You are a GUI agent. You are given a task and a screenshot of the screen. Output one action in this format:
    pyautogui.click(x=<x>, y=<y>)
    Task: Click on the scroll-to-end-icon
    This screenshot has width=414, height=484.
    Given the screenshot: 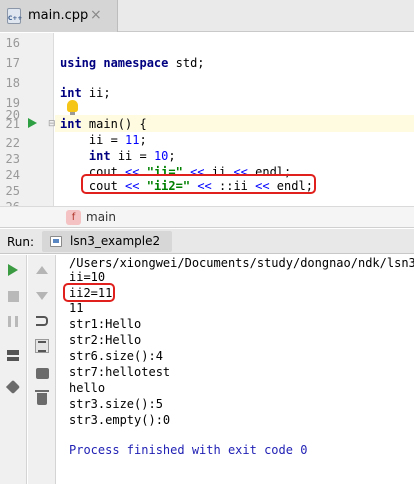 What is the action you would take?
    pyautogui.click(x=42, y=346)
    